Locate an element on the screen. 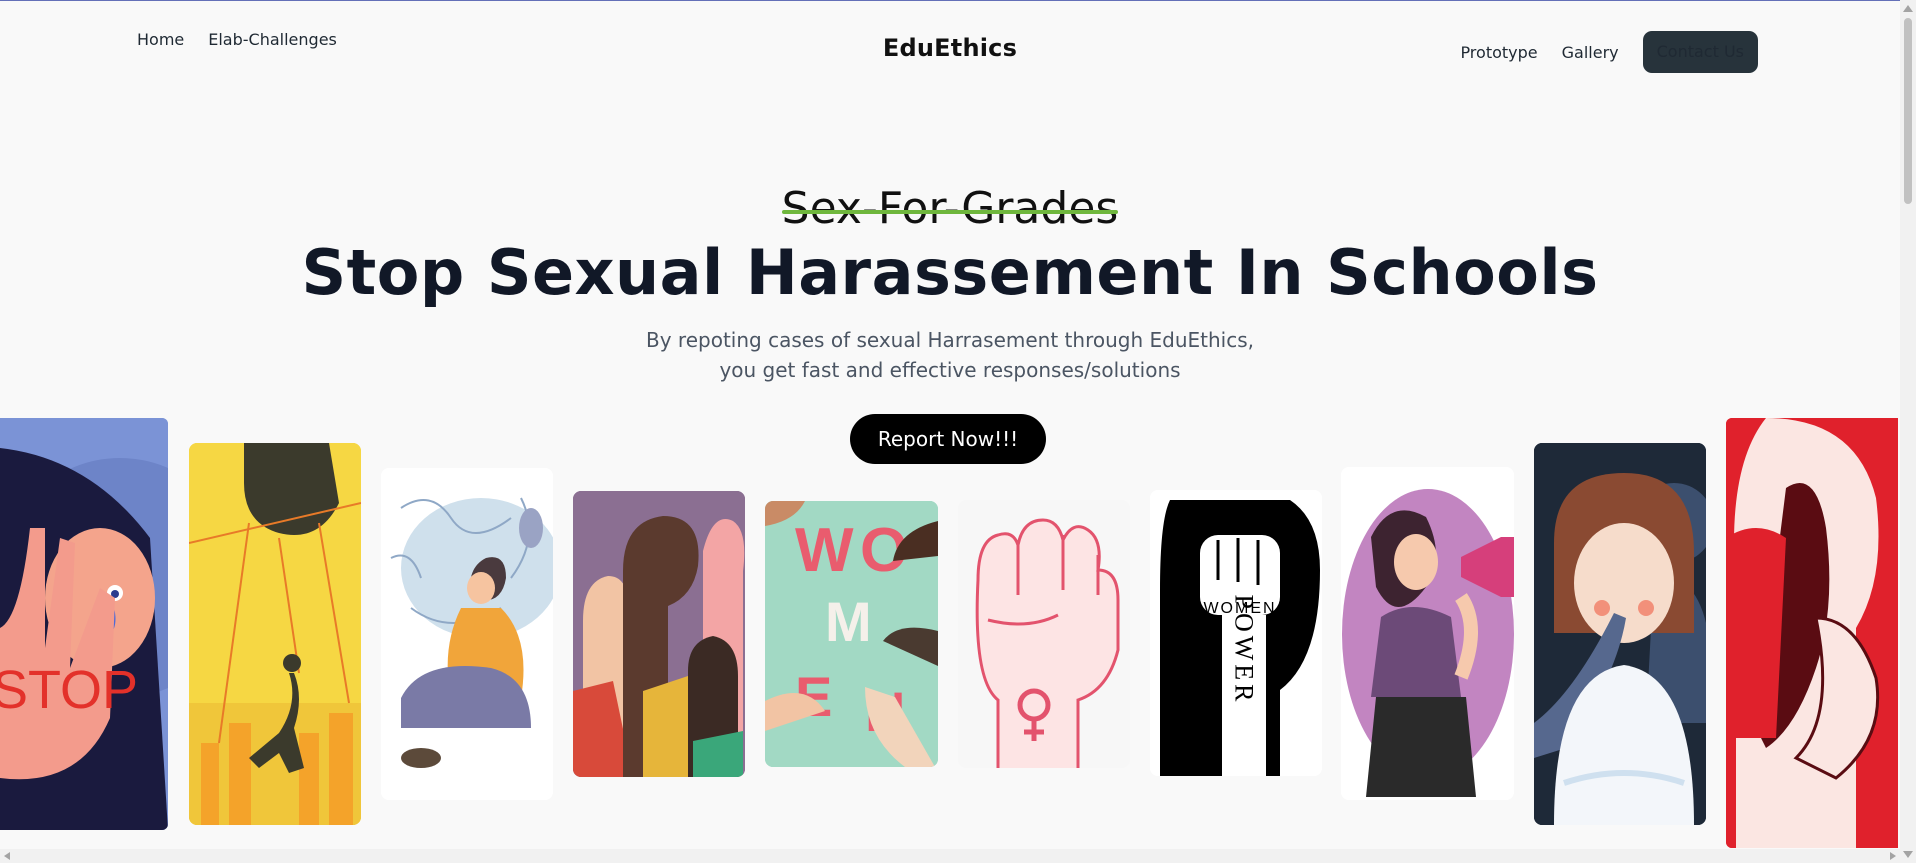 This screenshot has height=863, width=1916. struck-tagline-text: Sex-For-Grades is located at coordinates (950, 208).